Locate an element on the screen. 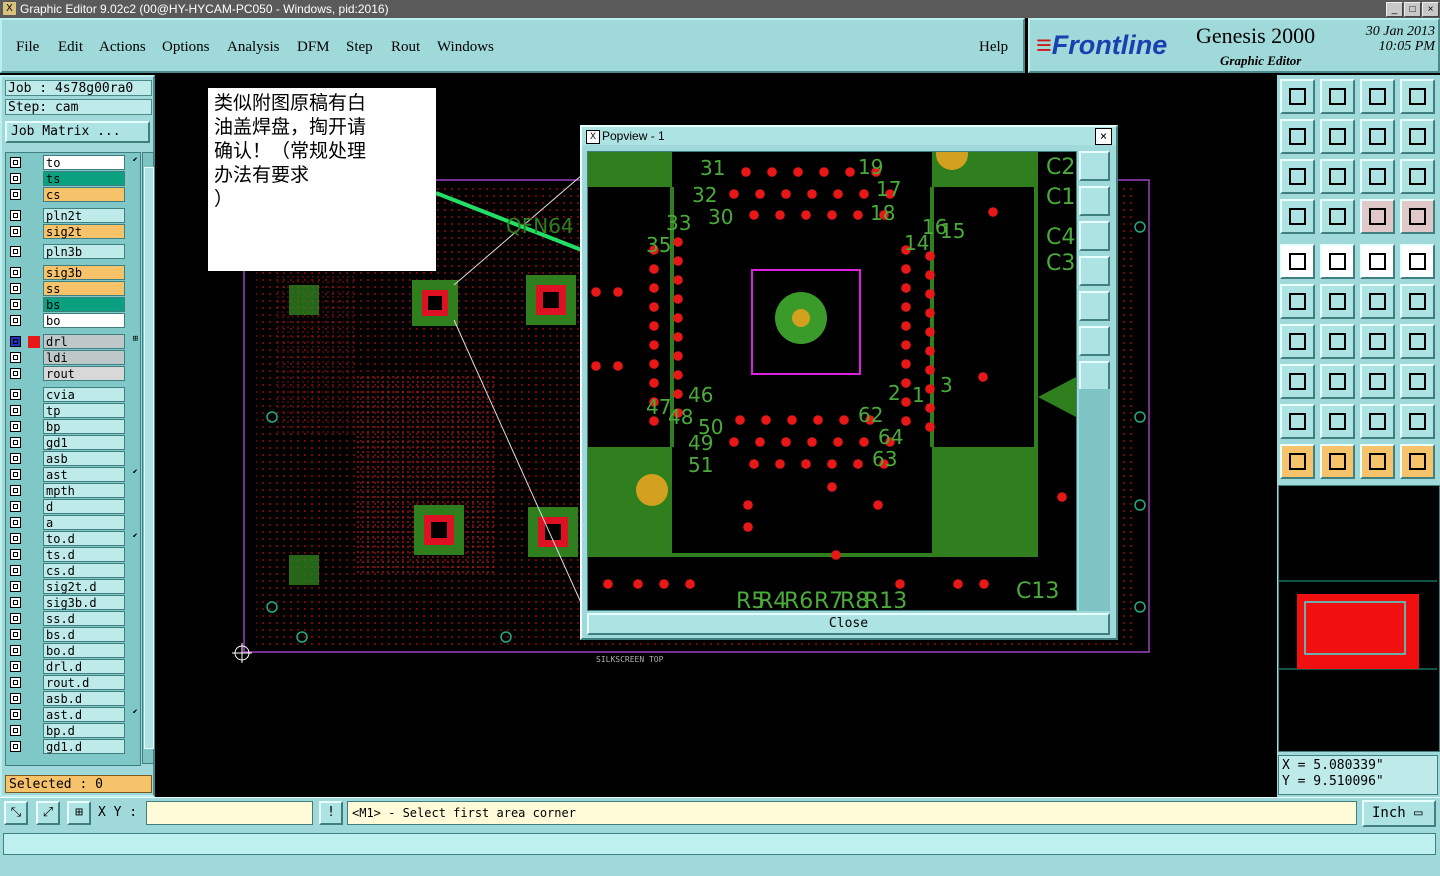  layer-row: sig2t.d is located at coordinates (73, 587).